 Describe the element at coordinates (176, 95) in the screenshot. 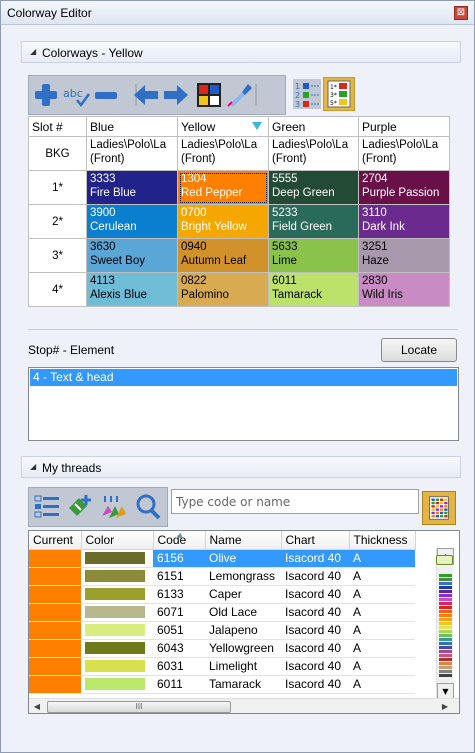

I see `arrow-right-icon` at that location.